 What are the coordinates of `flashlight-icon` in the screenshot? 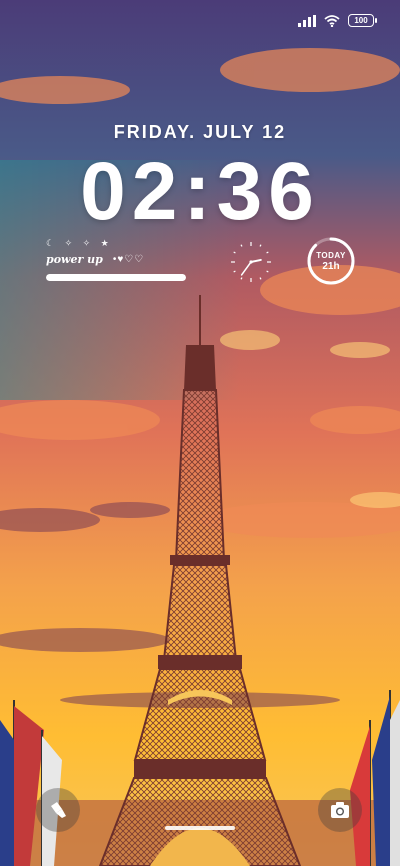 It's located at (58, 810).